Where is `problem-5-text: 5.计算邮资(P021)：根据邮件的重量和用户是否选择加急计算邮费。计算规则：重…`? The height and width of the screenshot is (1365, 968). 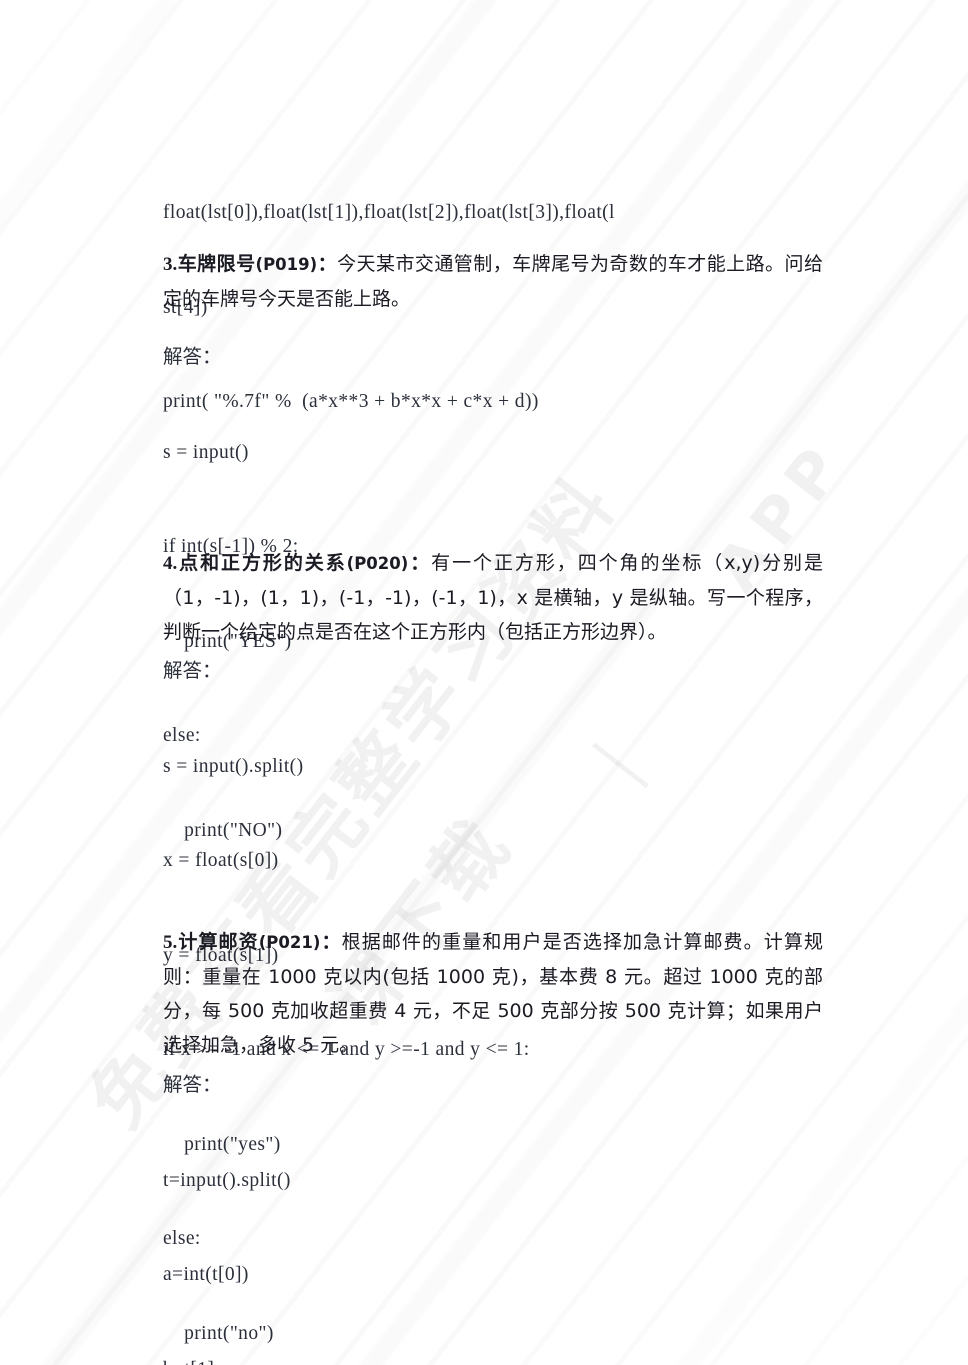 problem-5-text: 5.计算邮资(P021)：根据邮件的重量和用户是否选择加急计算邮费。计算规则：重… is located at coordinates (493, 993).